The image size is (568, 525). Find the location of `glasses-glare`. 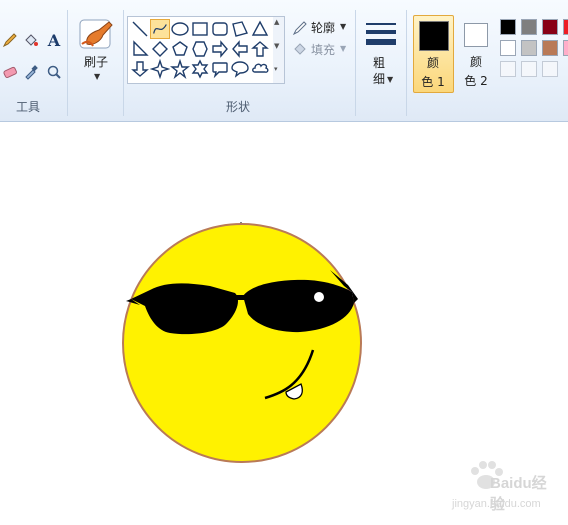

glasses-glare is located at coordinates (319, 297).